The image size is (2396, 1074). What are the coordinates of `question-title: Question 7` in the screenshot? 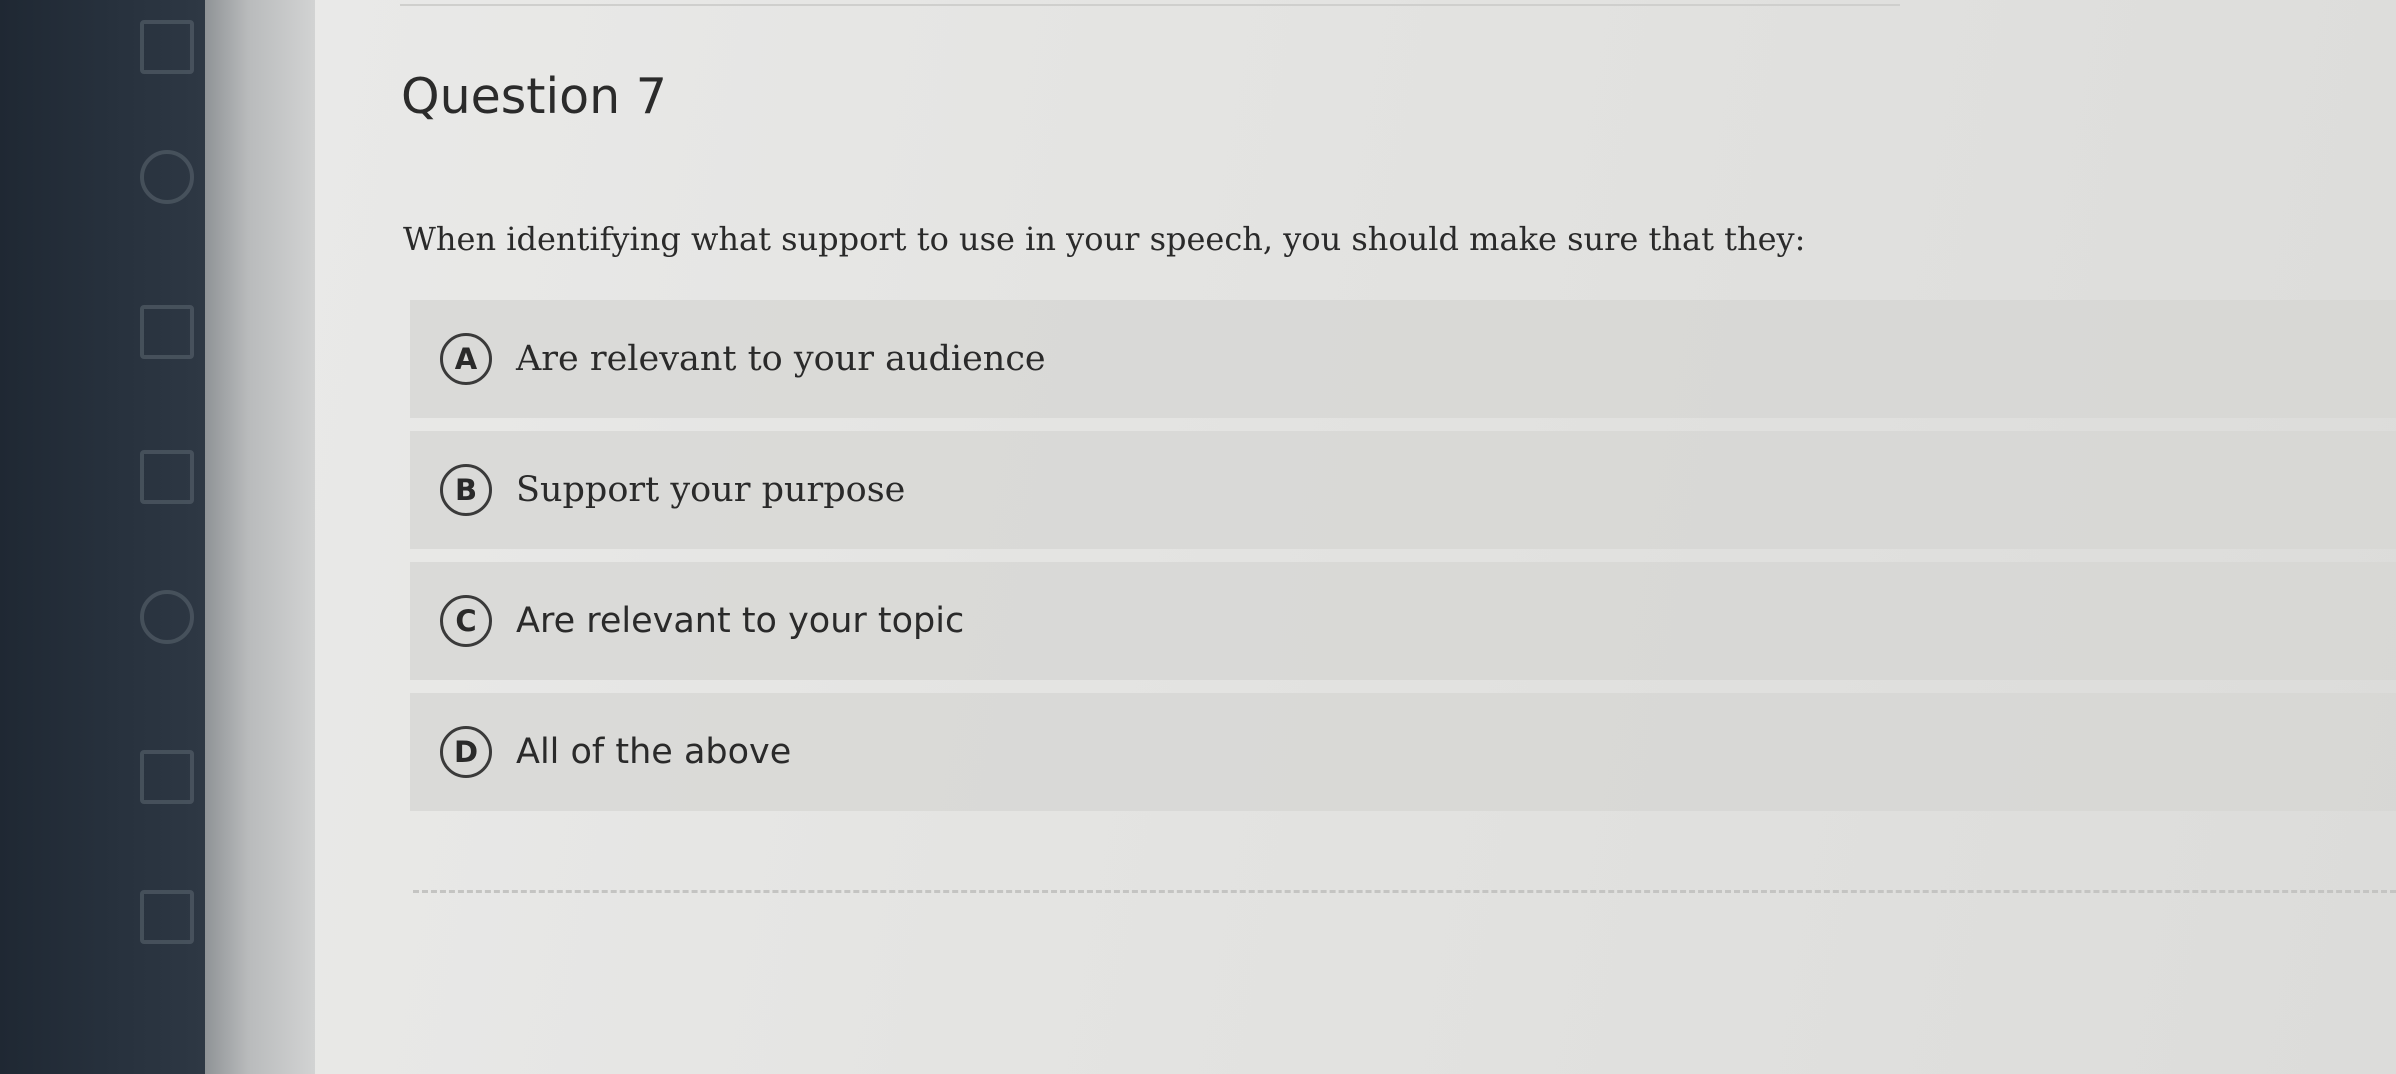 It's located at (534, 96).